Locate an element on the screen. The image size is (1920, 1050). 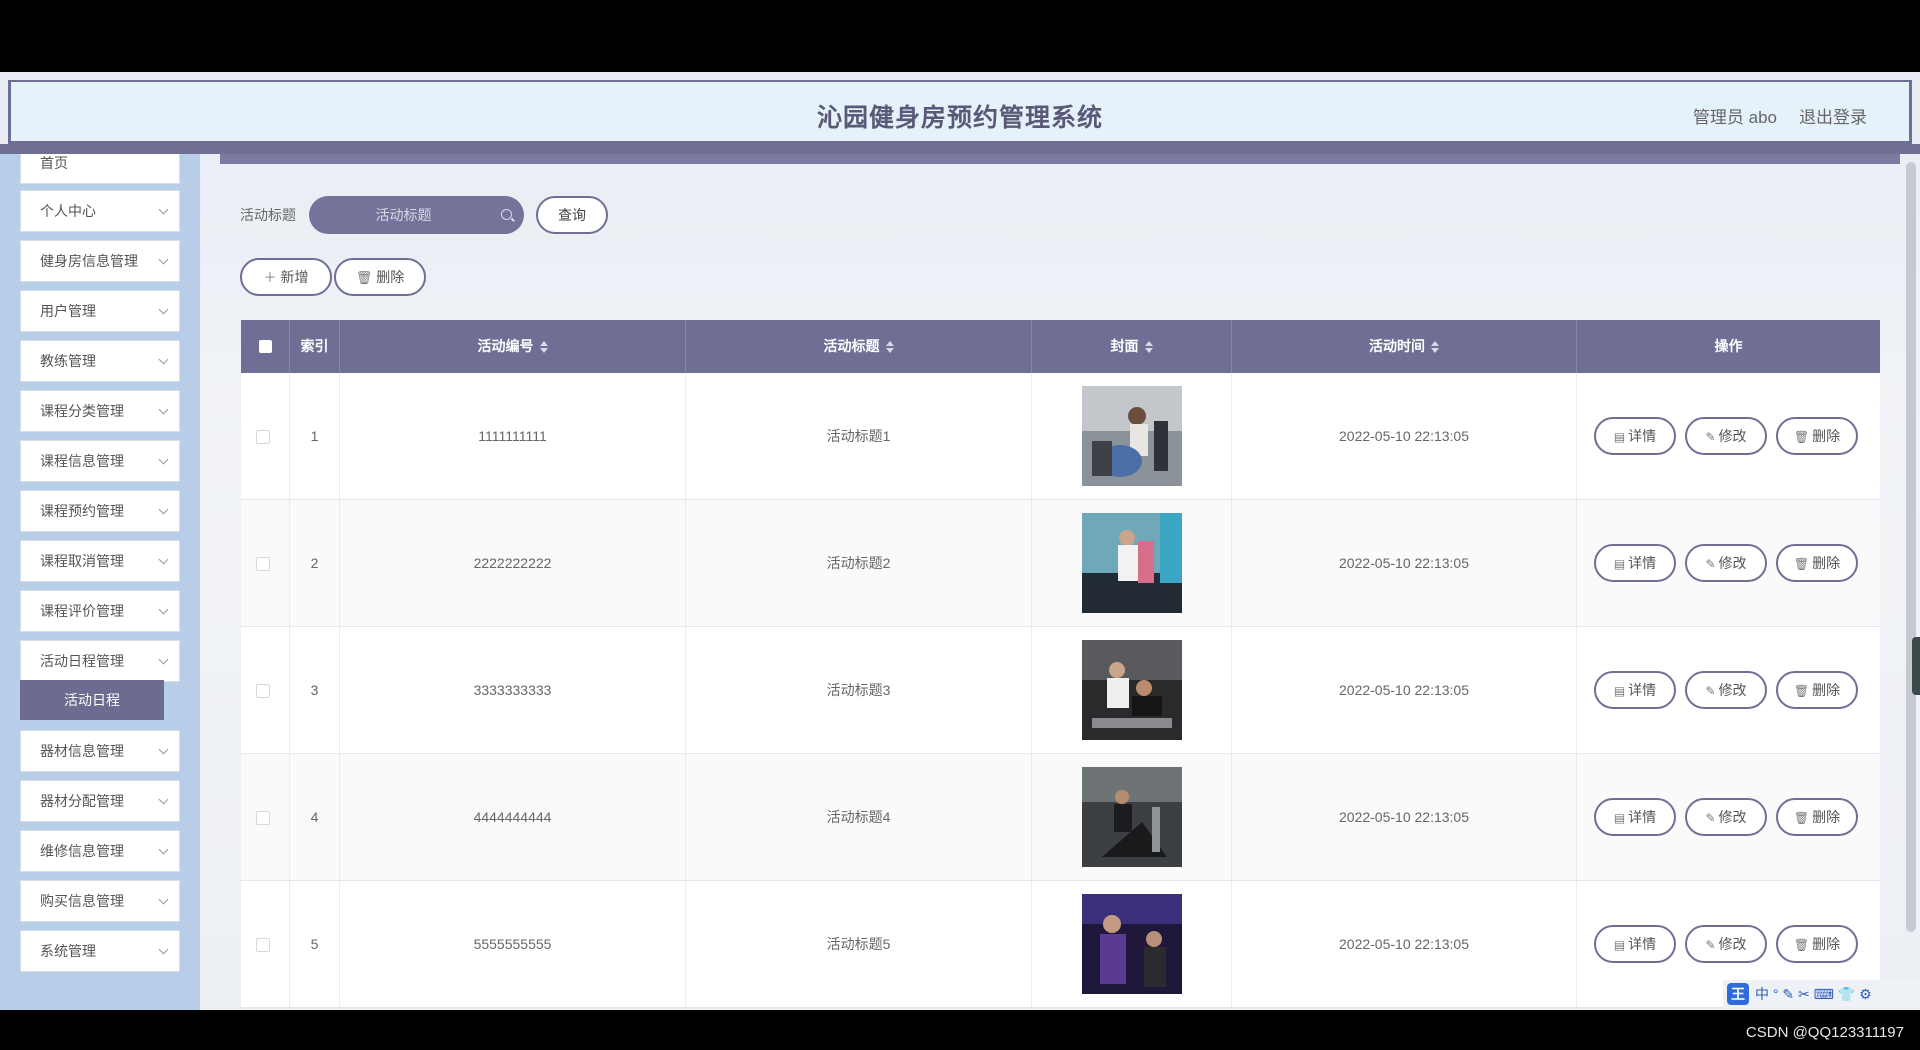
sidebar-item-profile: 个人中心 is located at coordinates (100, 211).